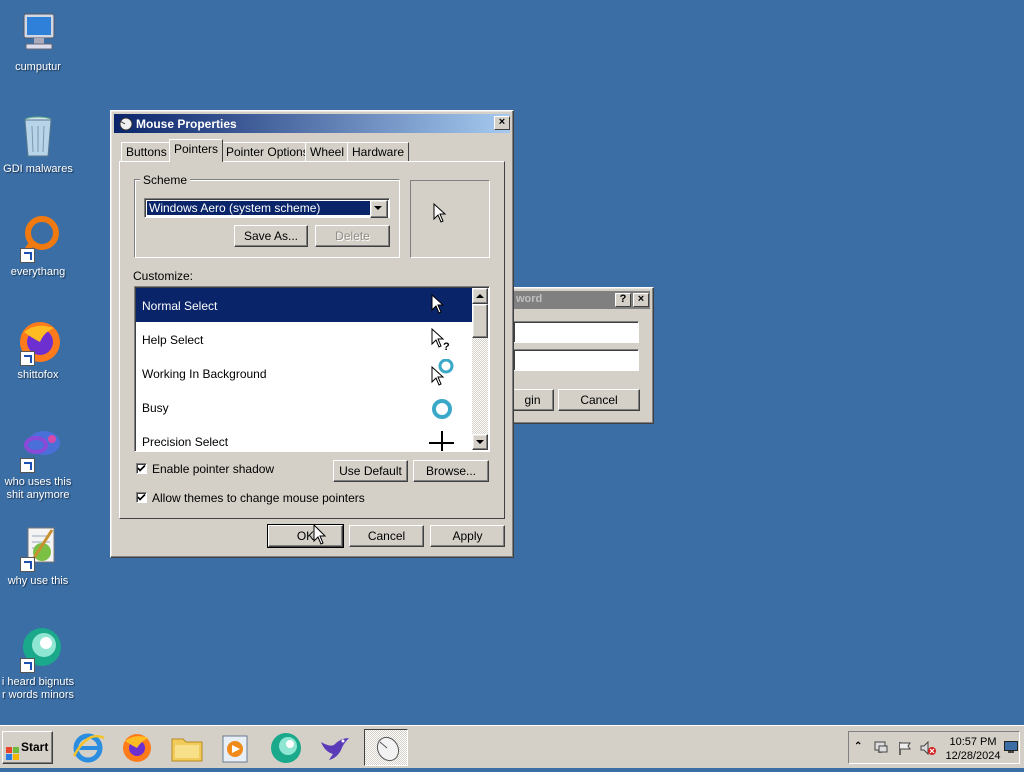  I want to click on allow-themes-checkbox, so click(141, 497).